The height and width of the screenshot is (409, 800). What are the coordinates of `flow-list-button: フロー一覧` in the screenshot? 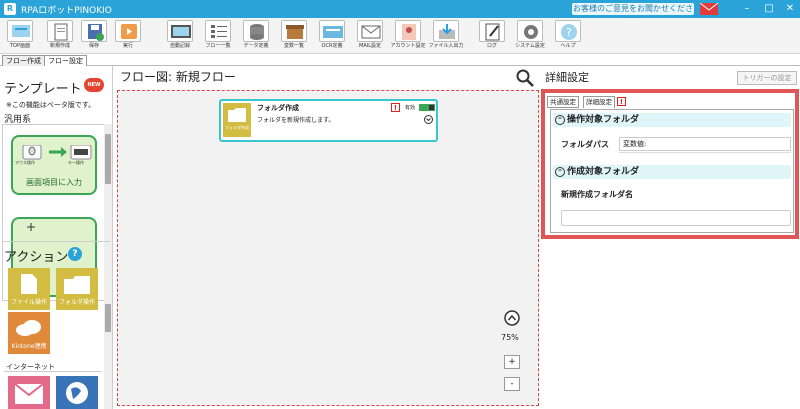 It's located at (218, 36).